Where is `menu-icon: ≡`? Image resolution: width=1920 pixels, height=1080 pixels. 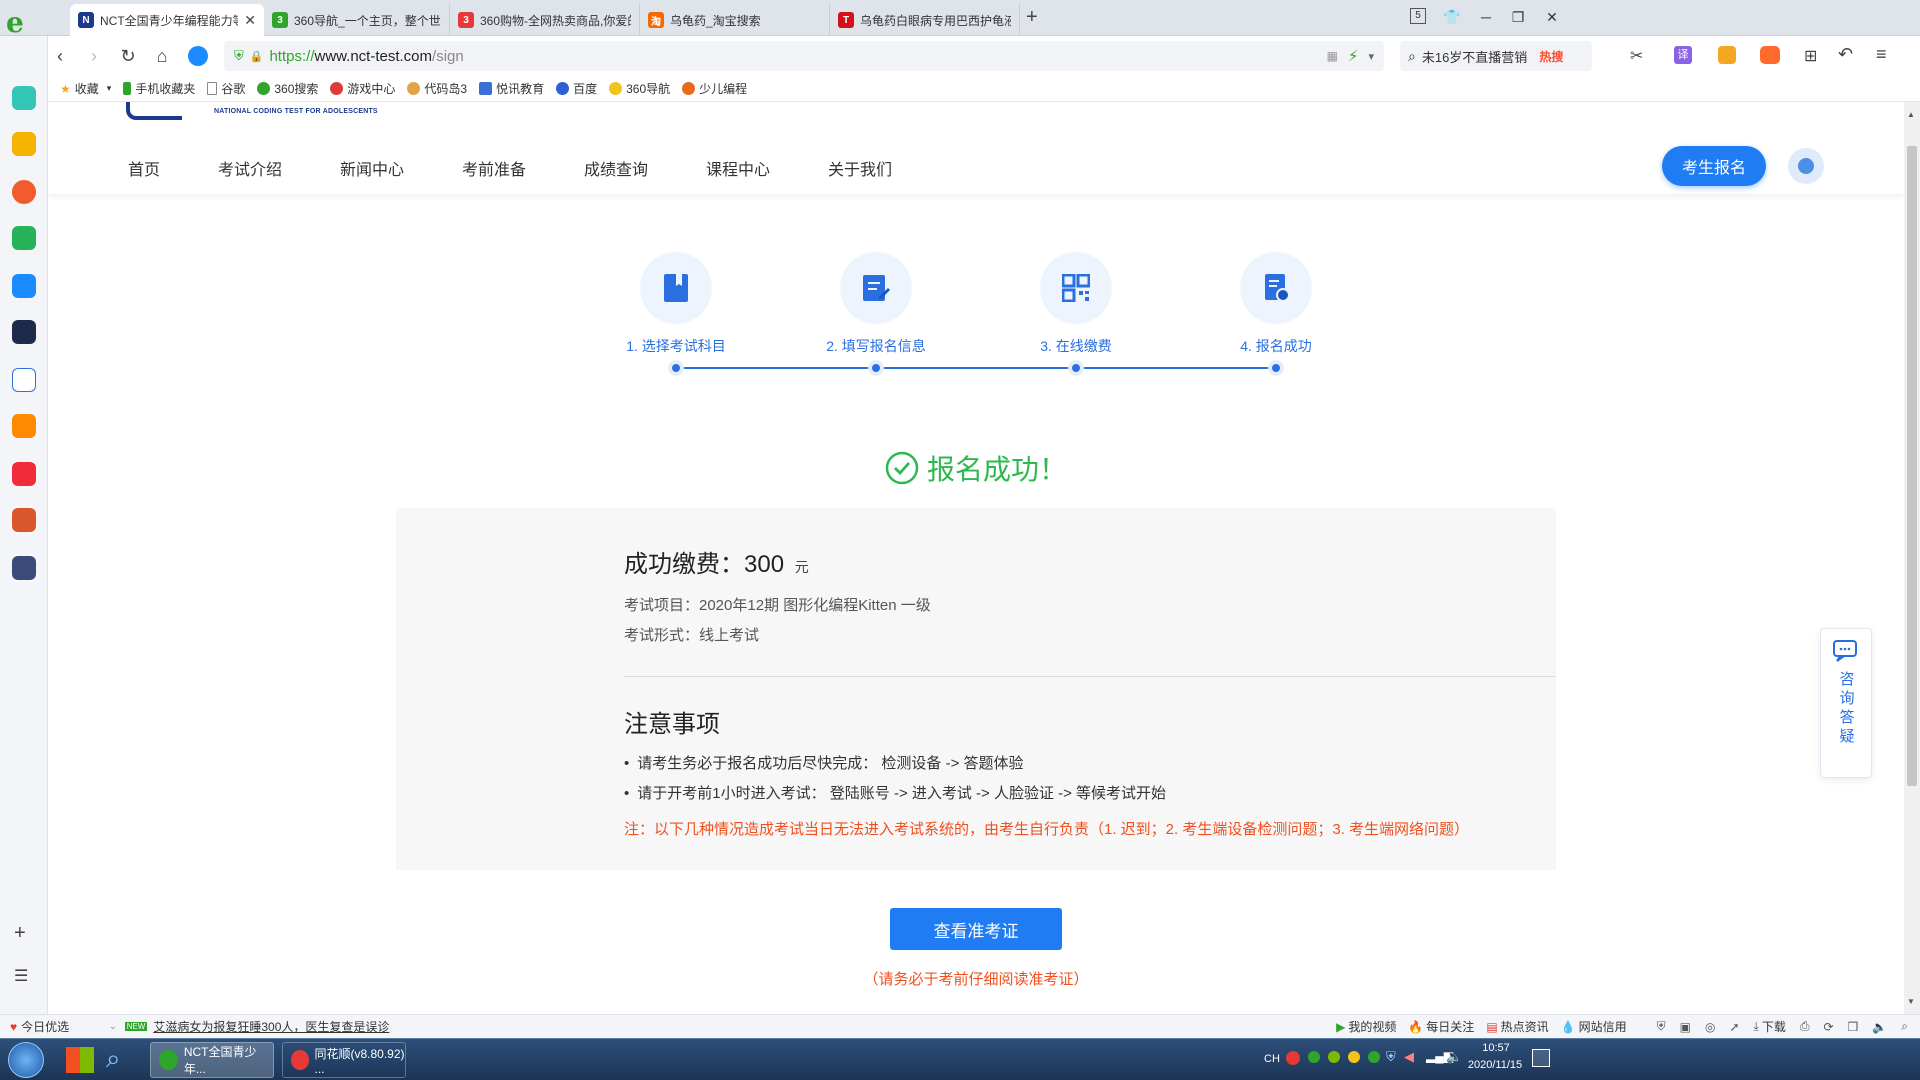 menu-icon: ≡ is located at coordinates (1881, 54).